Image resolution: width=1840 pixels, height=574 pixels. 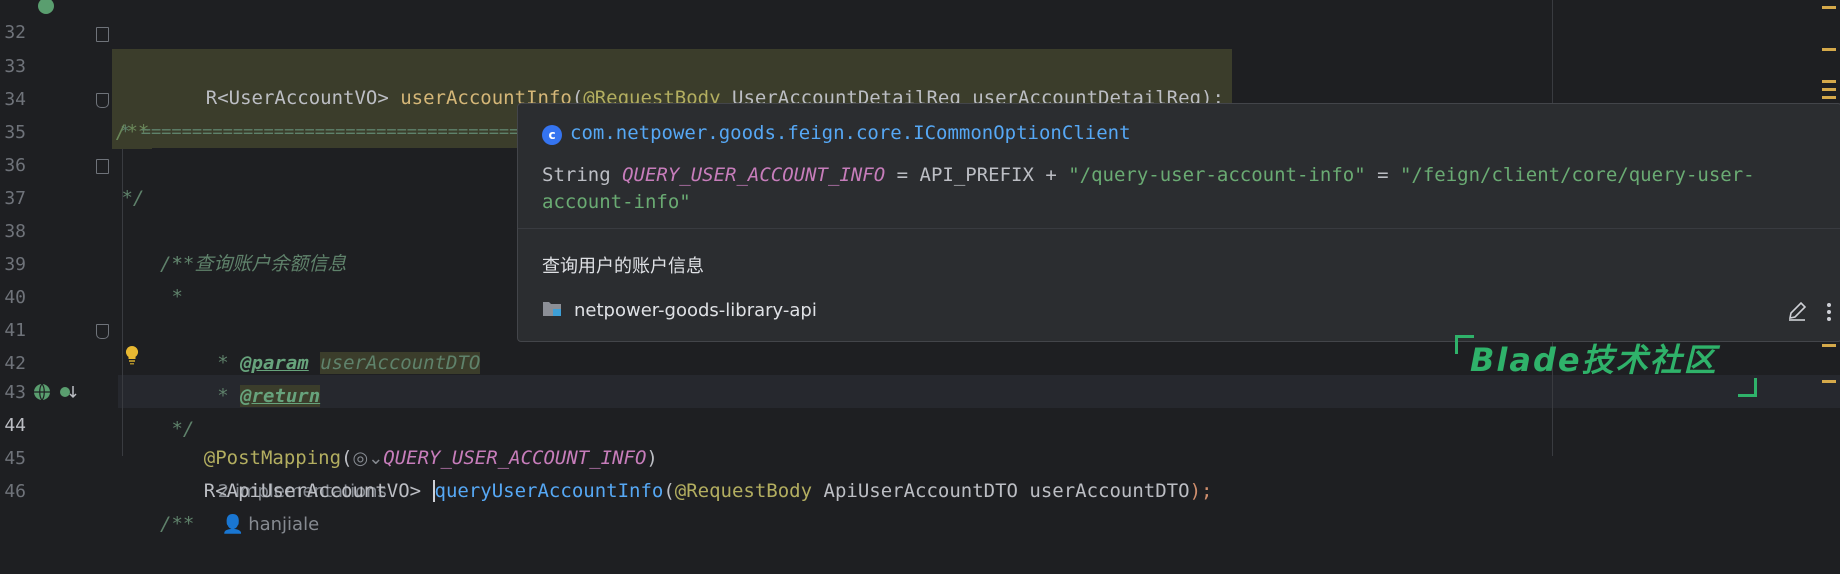 I want to click on class-icon: c, so click(x=552, y=135).